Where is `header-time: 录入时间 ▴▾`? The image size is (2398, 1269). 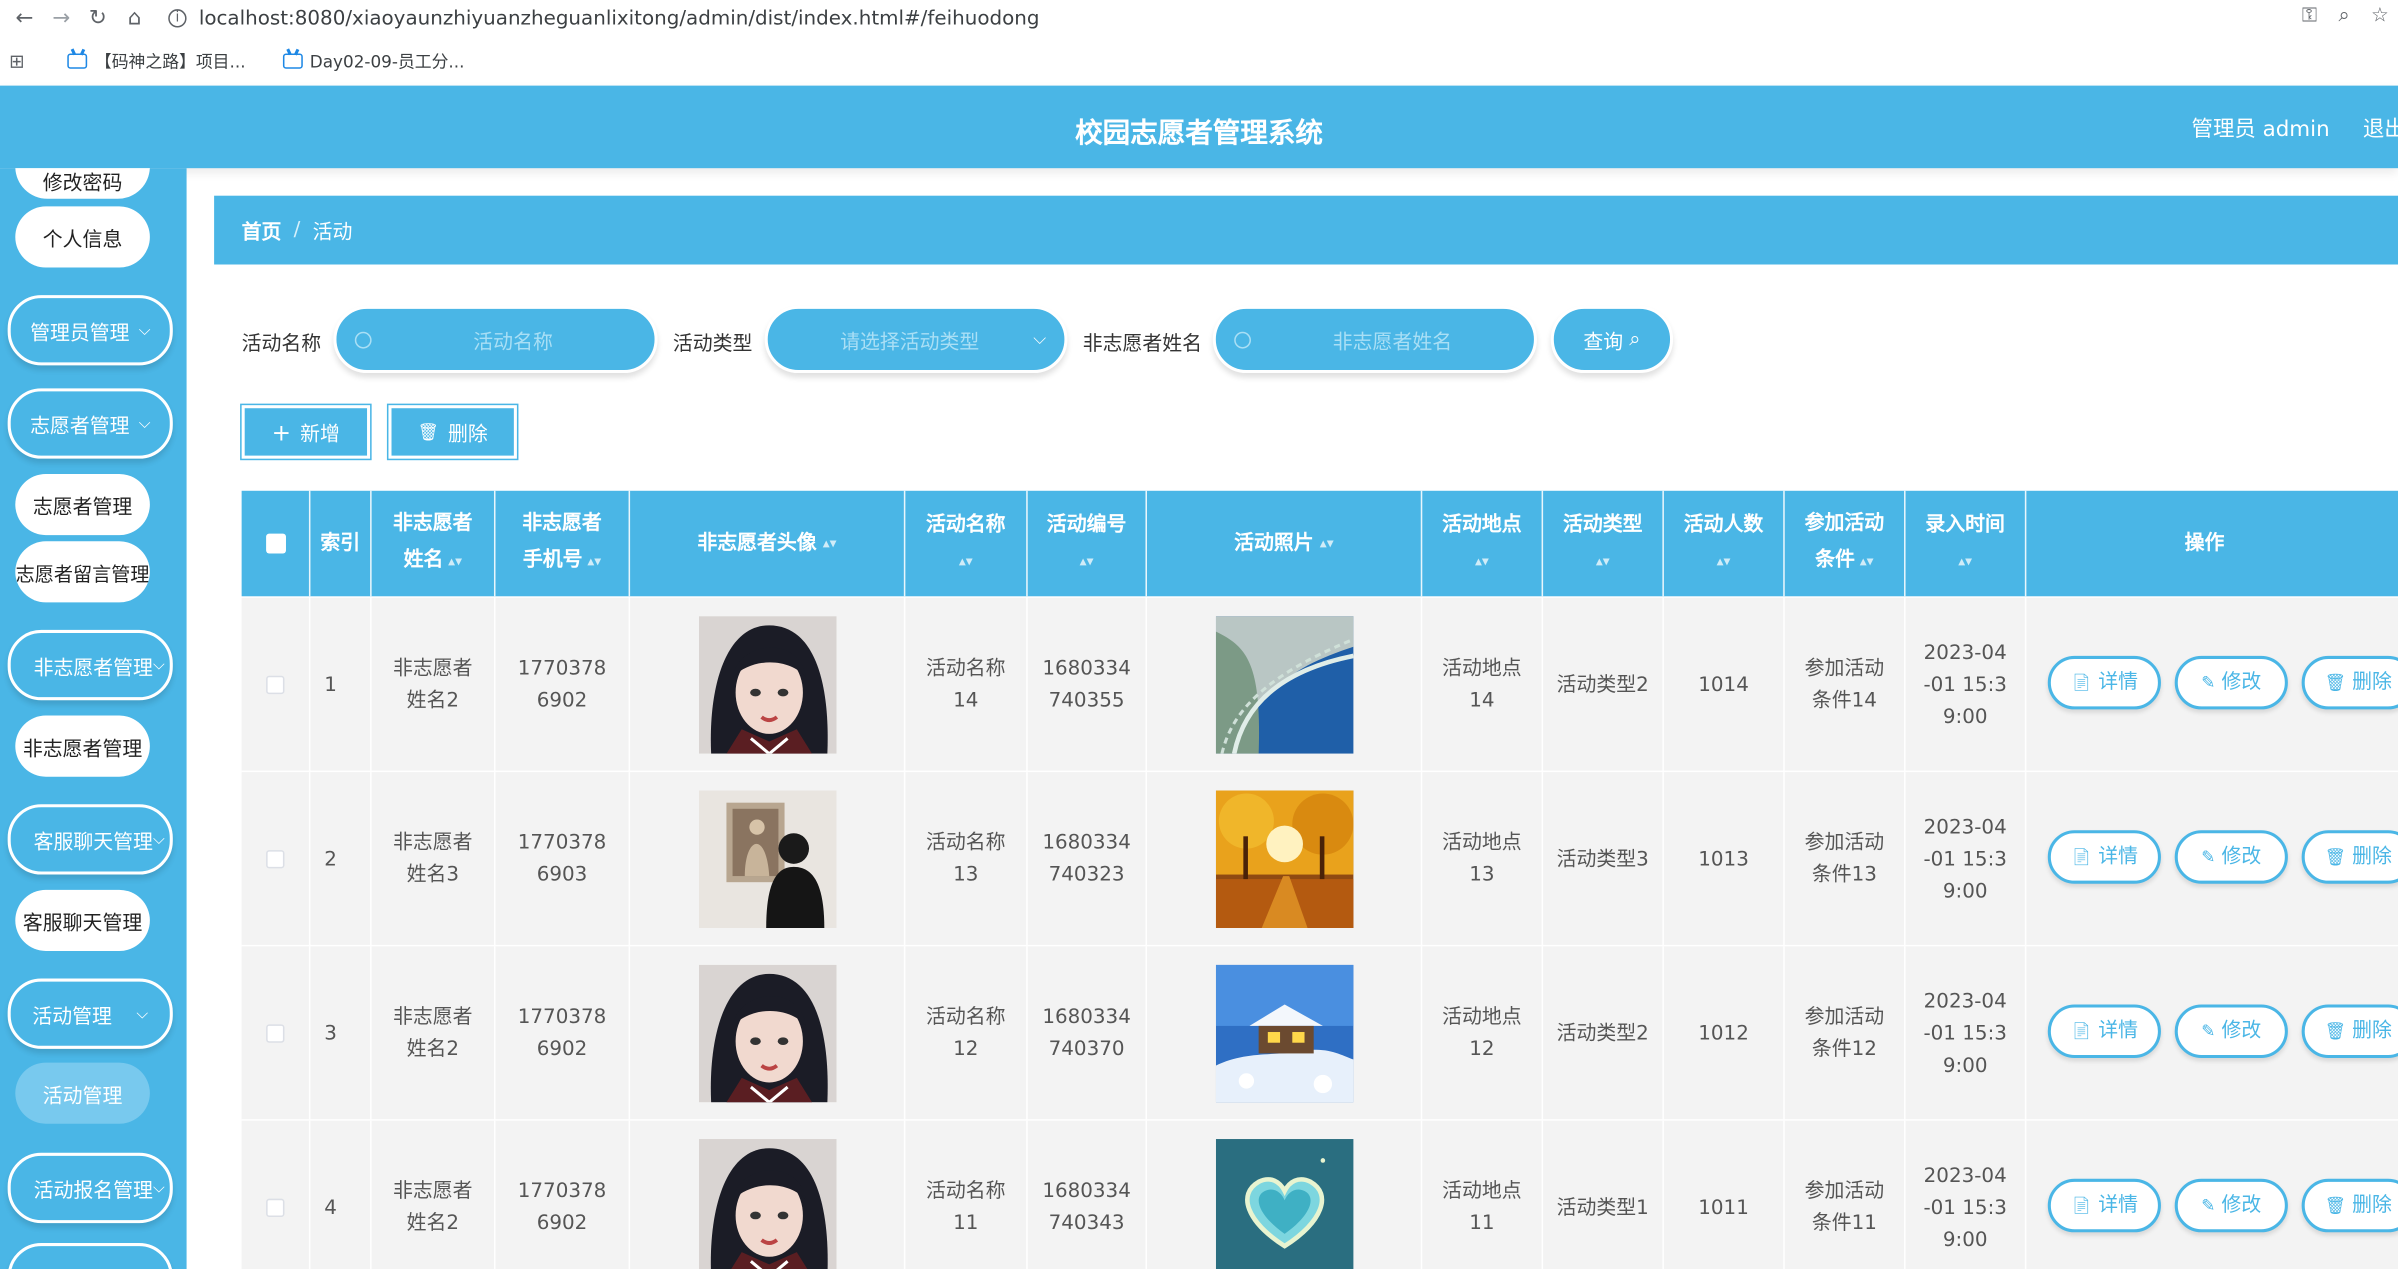 header-time: 录入时间 ▴▾ is located at coordinates (1966, 543).